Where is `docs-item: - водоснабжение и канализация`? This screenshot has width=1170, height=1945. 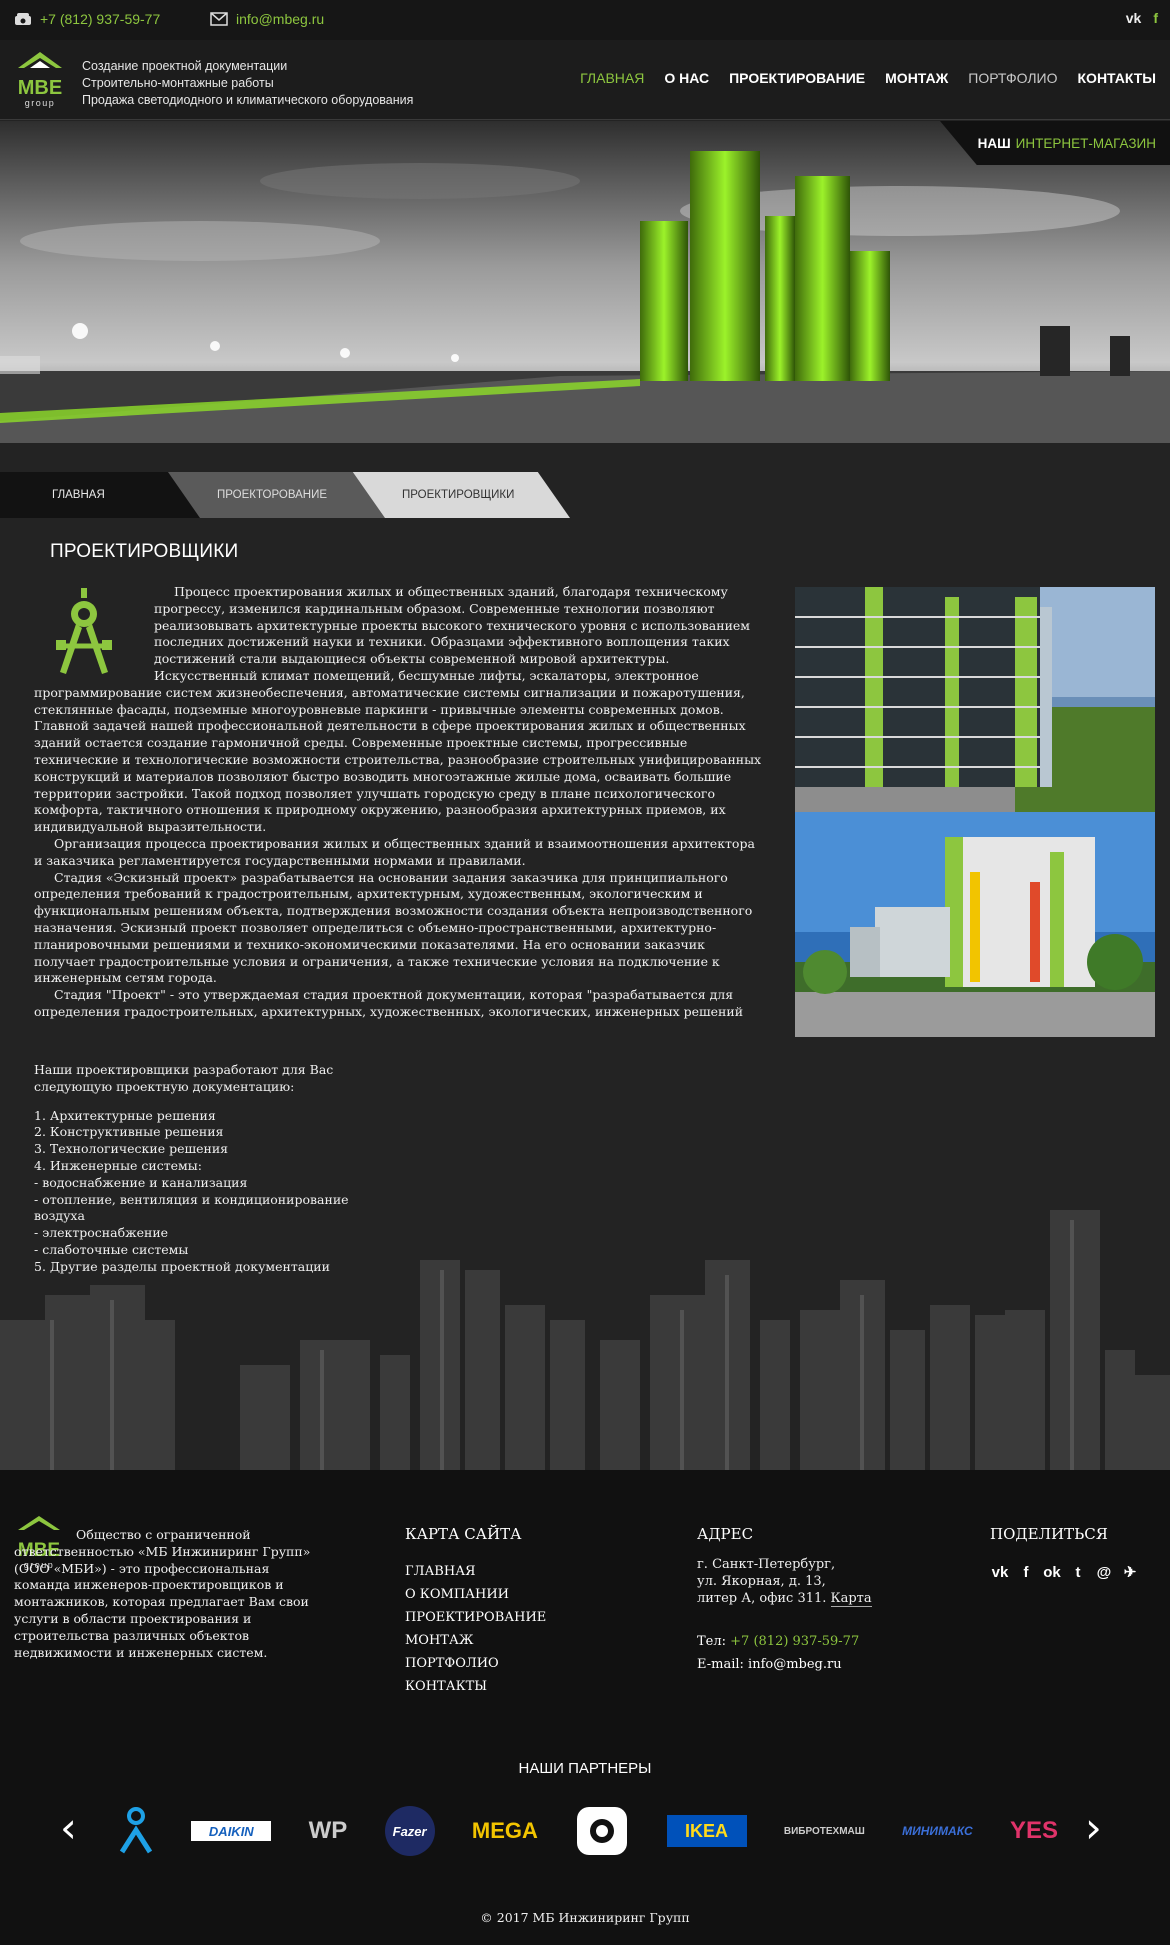
docs-item: - водоснабжение и канализация is located at coordinates (141, 1182).